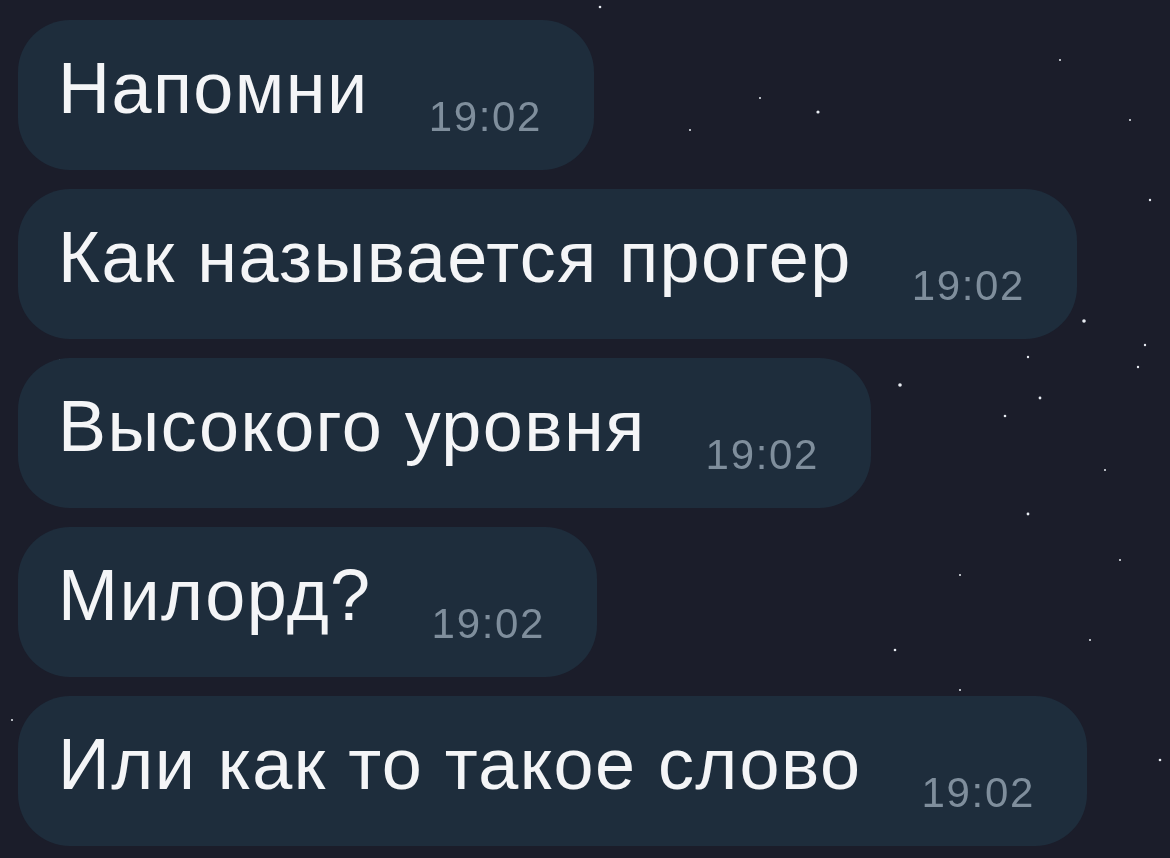 This screenshot has height=858, width=1170. I want to click on message-text: Напомни, so click(213, 88).